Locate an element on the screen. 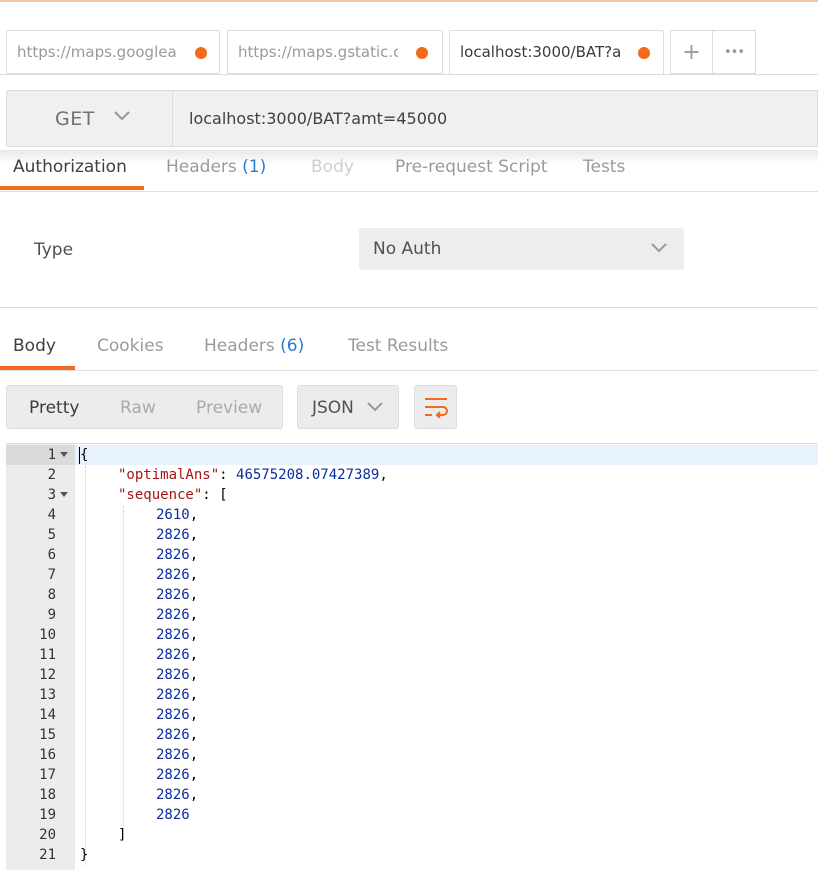 The width and height of the screenshot is (818, 870). line-number: 17 is located at coordinates (47, 775).